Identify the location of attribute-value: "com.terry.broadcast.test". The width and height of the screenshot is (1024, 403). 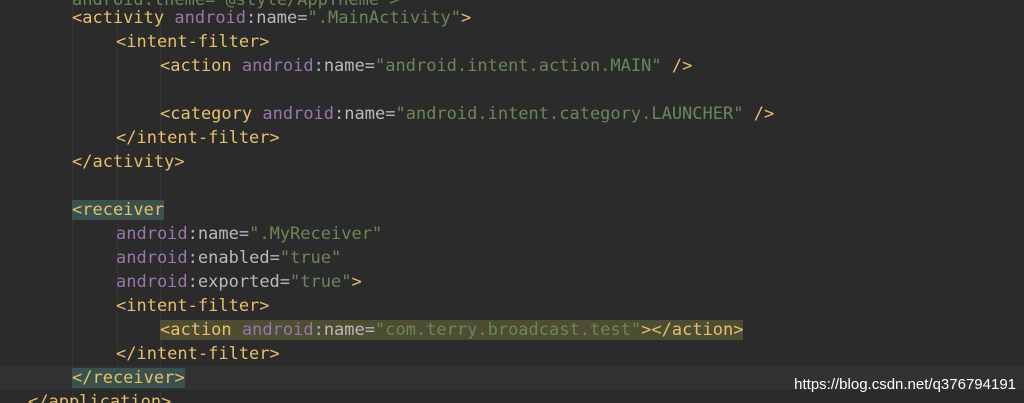
(508, 330).